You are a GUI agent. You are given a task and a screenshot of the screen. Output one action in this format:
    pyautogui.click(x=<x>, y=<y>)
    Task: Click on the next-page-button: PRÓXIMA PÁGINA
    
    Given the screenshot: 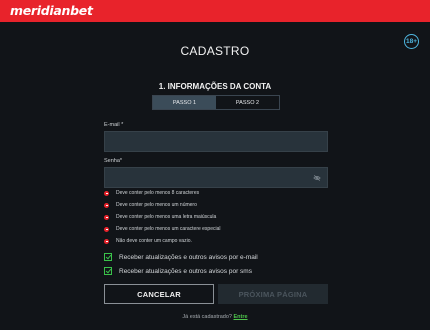 What is the action you would take?
    pyautogui.click(x=273, y=294)
    